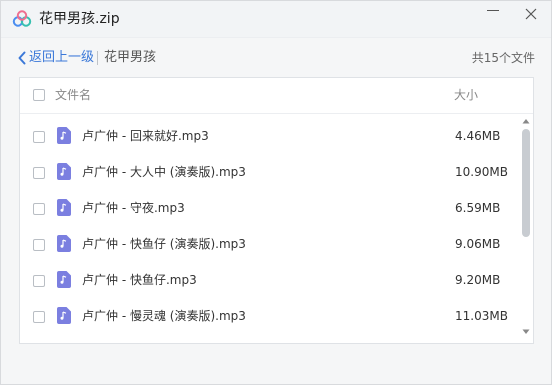 The width and height of the screenshot is (552, 385). I want to click on file-name: 卢广仲 - 守夜.mp3, so click(133, 208).